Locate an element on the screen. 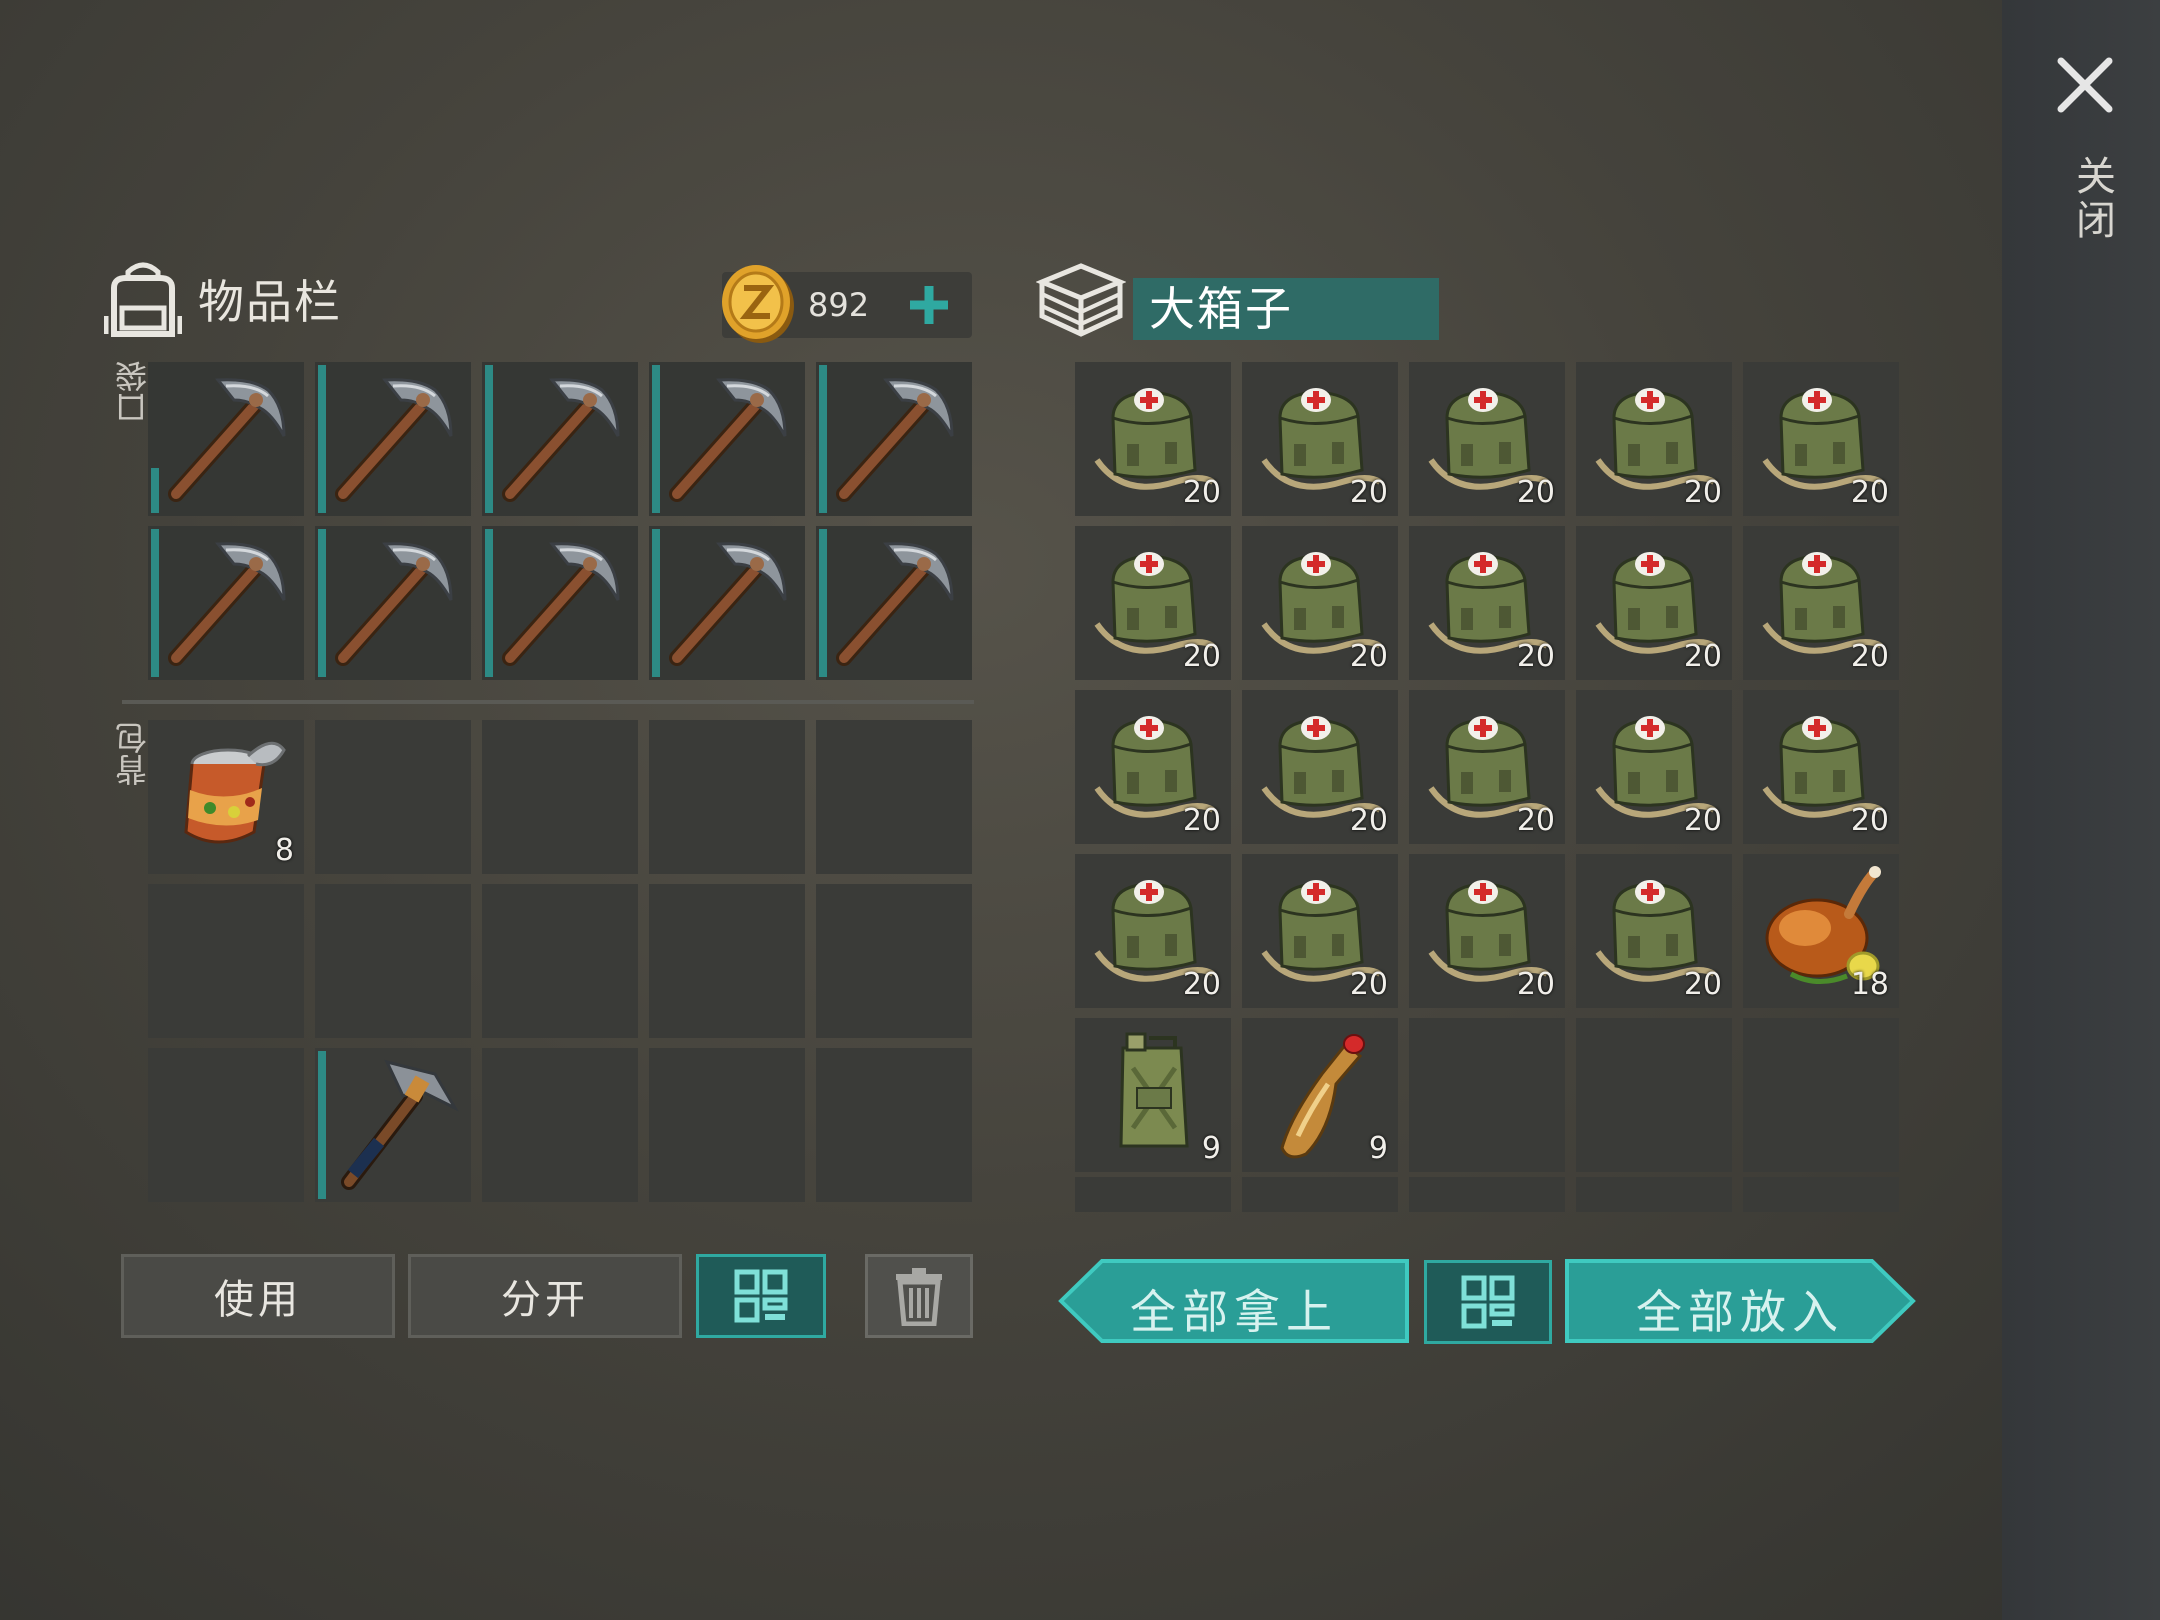  slot-jerrycan: 9 is located at coordinates (1153, 1095).